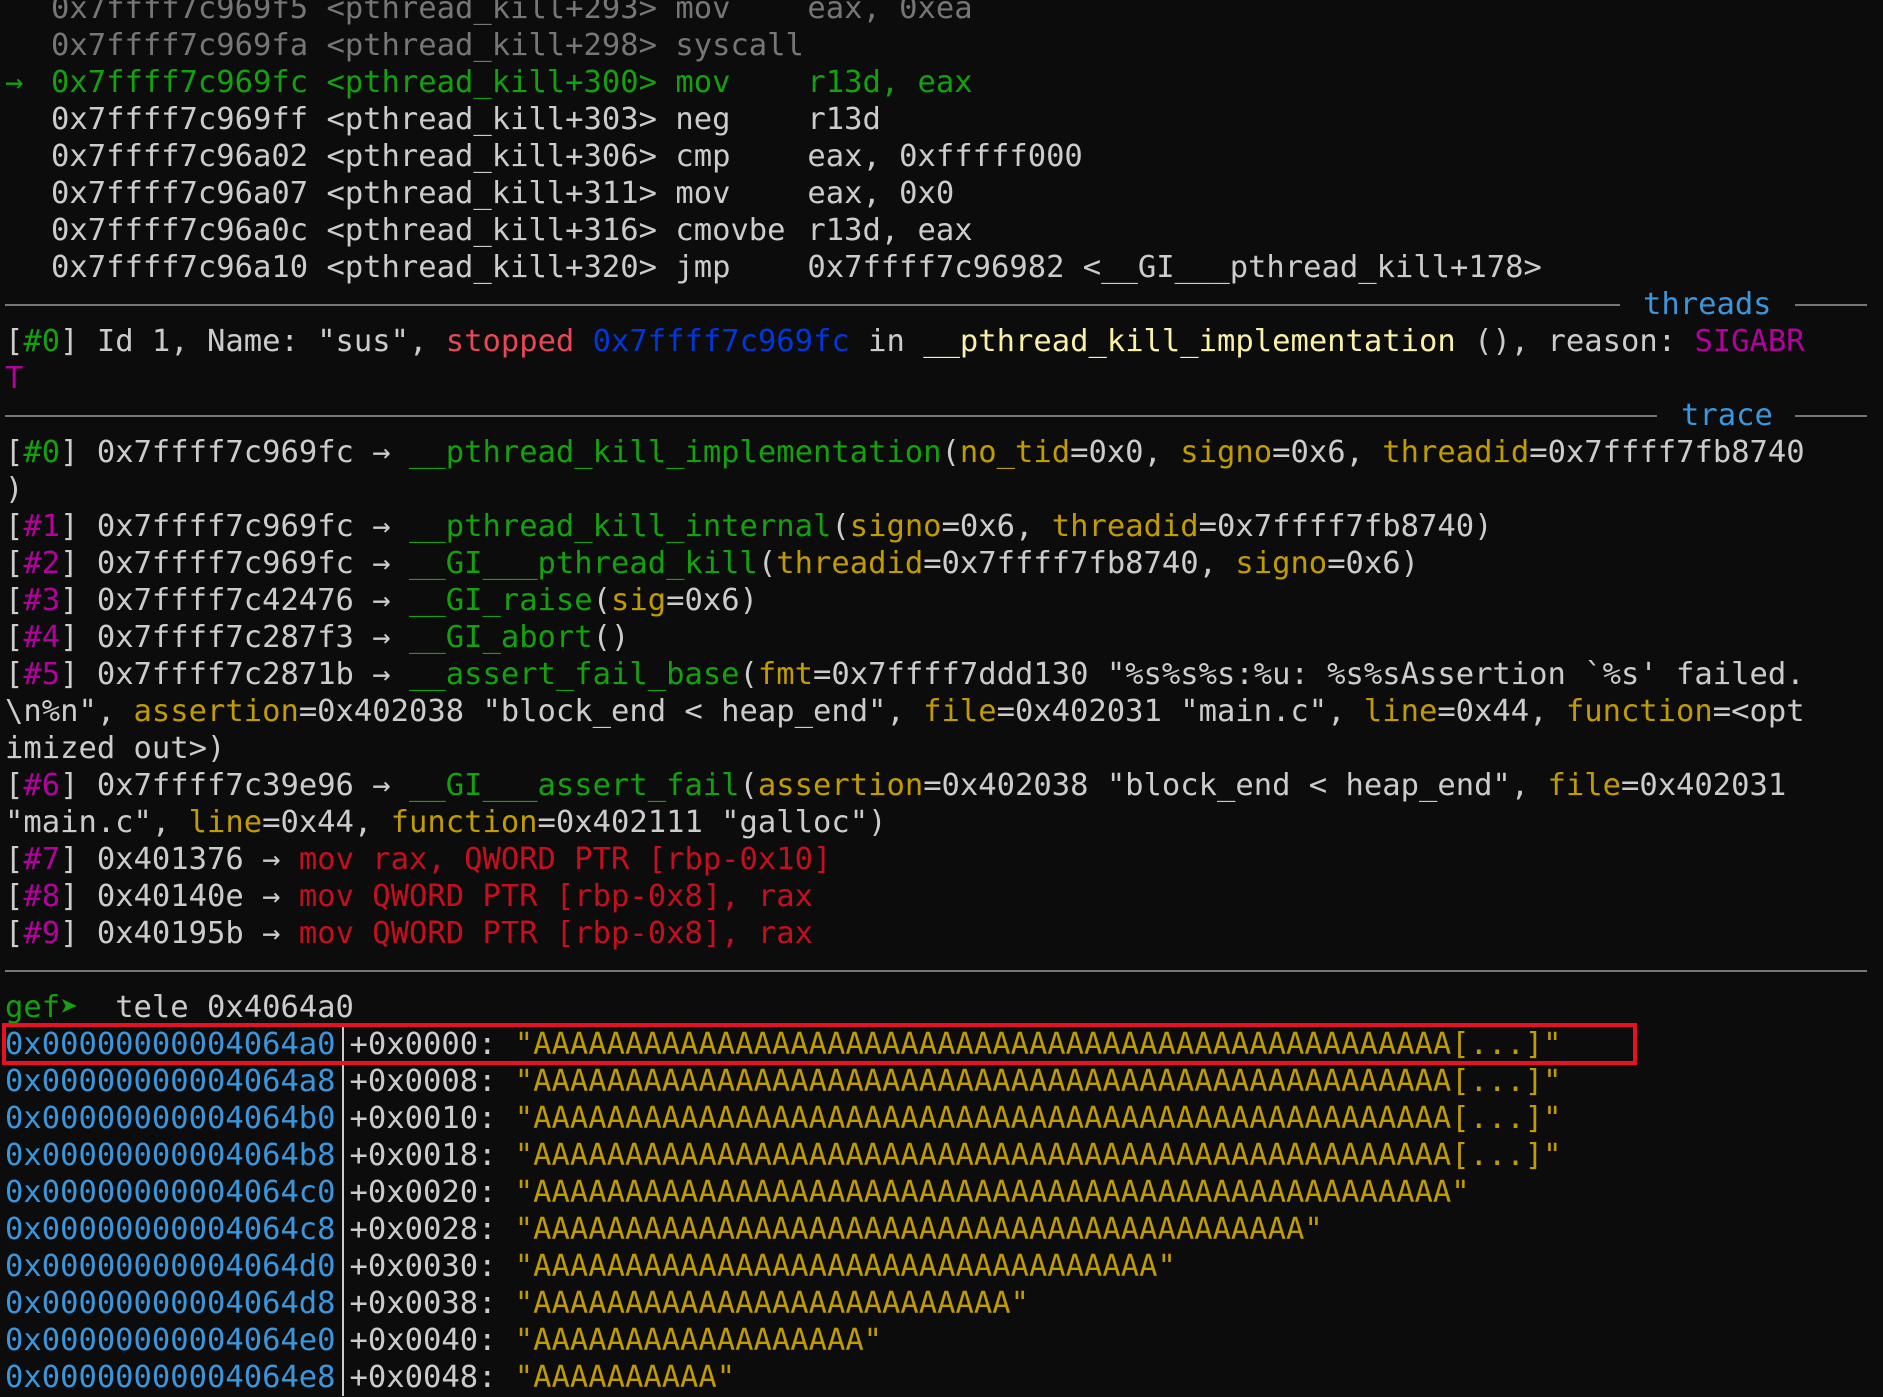 The height and width of the screenshot is (1397, 1883). Describe the element at coordinates (1727, 415) in the screenshot. I see `trace-section-title: trace` at that location.